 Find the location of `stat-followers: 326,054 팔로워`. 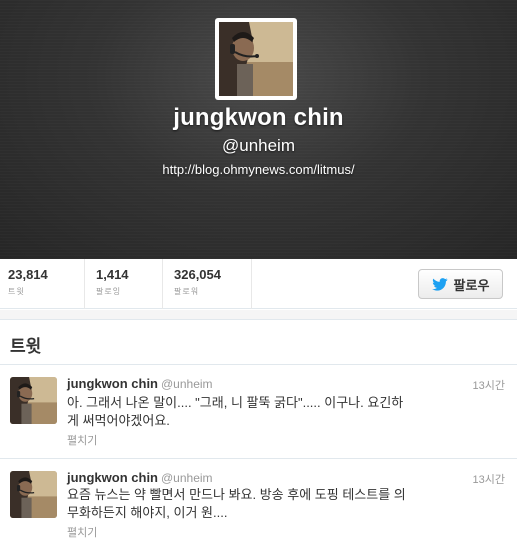

stat-followers: 326,054 팔로워 is located at coordinates (197, 282).